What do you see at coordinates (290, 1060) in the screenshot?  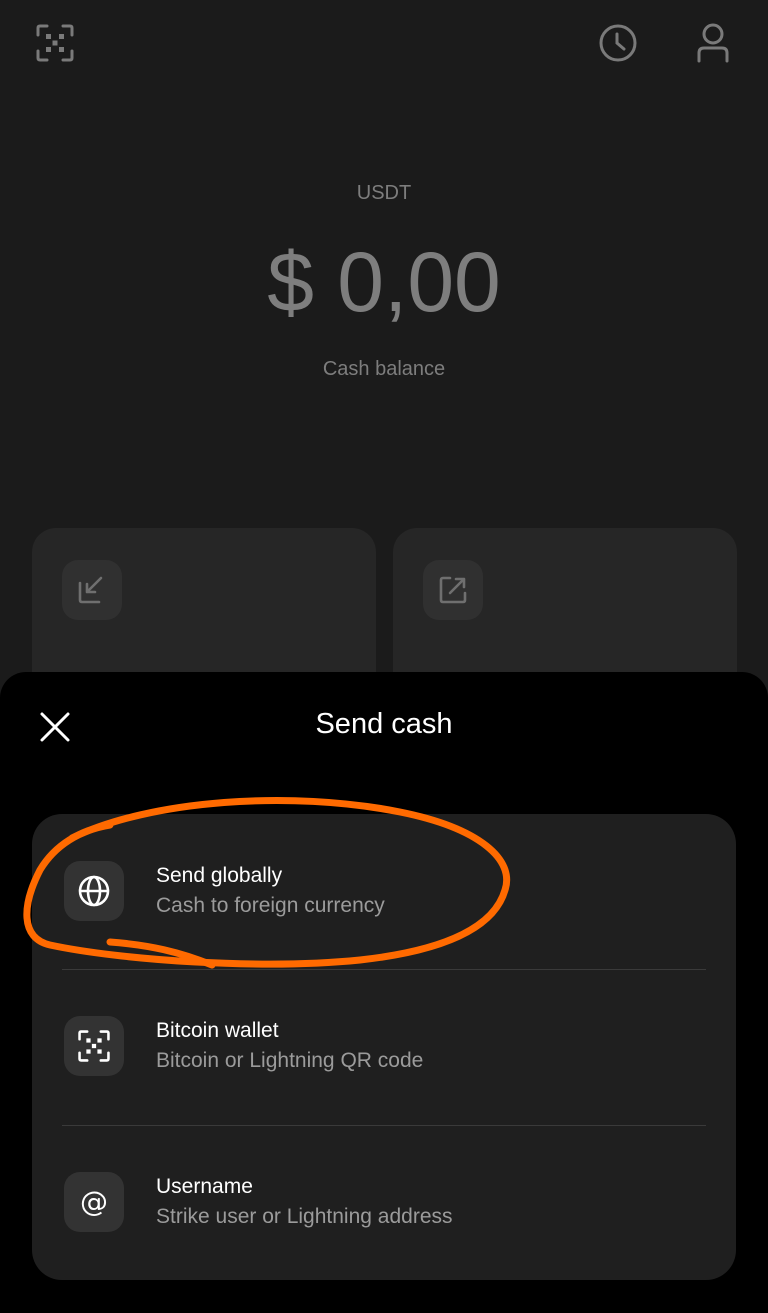 I see `option-subtitle: Bitcoin or Lightning QR code` at bounding box center [290, 1060].